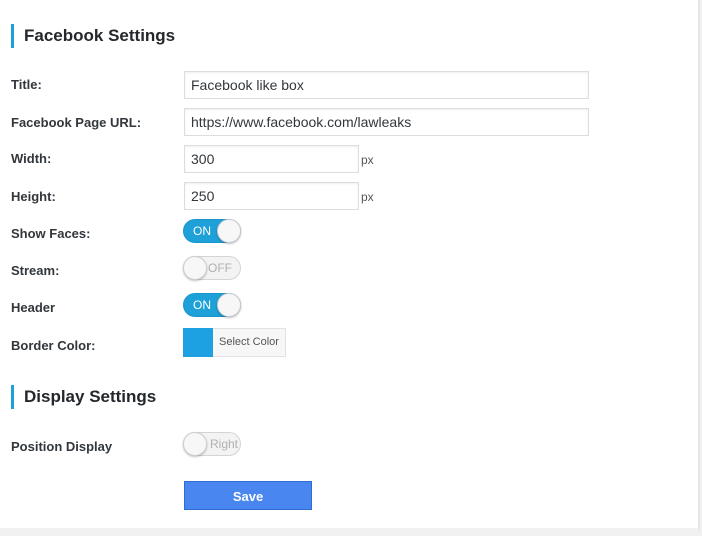  What do you see at coordinates (62, 446) in the screenshot?
I see `position-display-label: Position Display` at bounding box center [62, 446].